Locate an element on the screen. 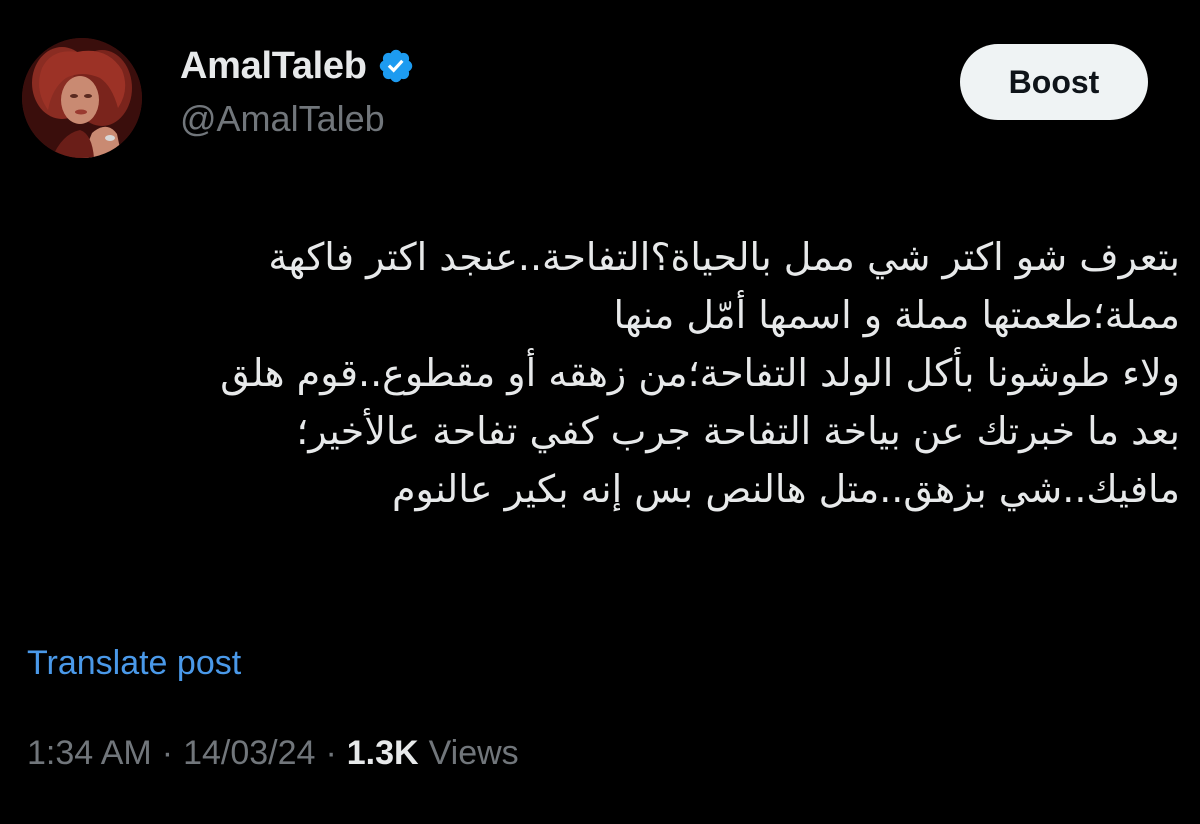 This screenshot has width=1200, height=824. author-handle: @AmalTaleb is located at coordinates (297, 119).